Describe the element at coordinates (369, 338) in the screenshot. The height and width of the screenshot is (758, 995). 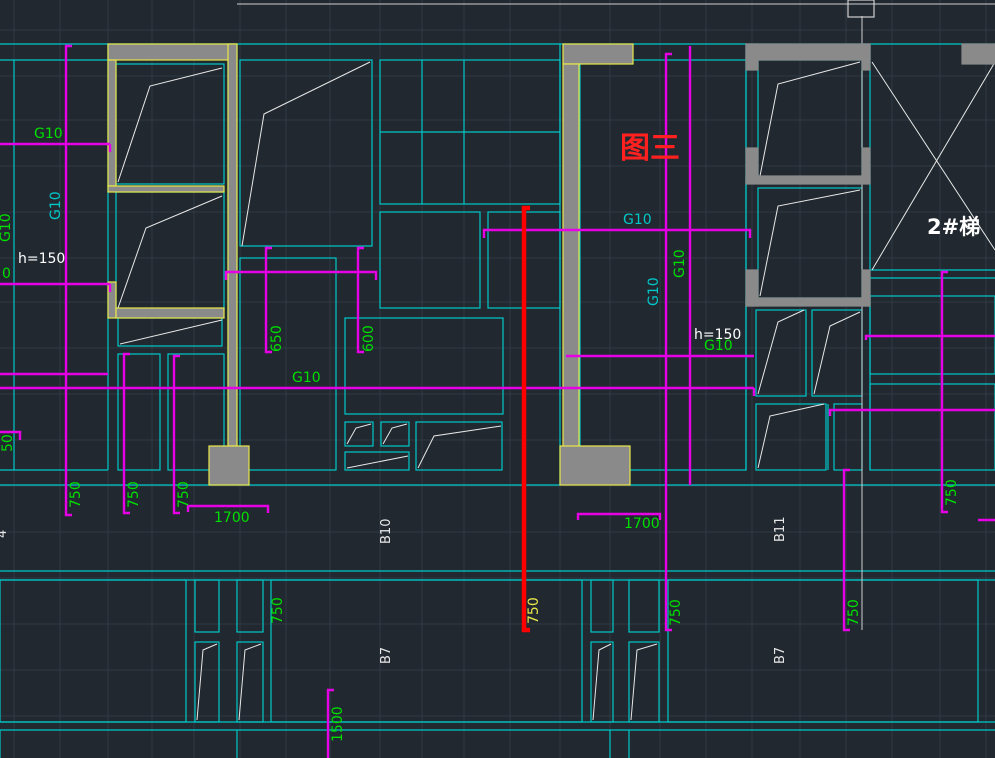
I see `dimension-label: 600` at that location.